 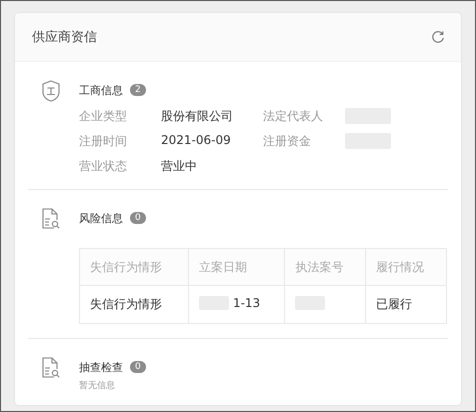 I want to click on cell-text: 已履行, so click(x=394, y=304).